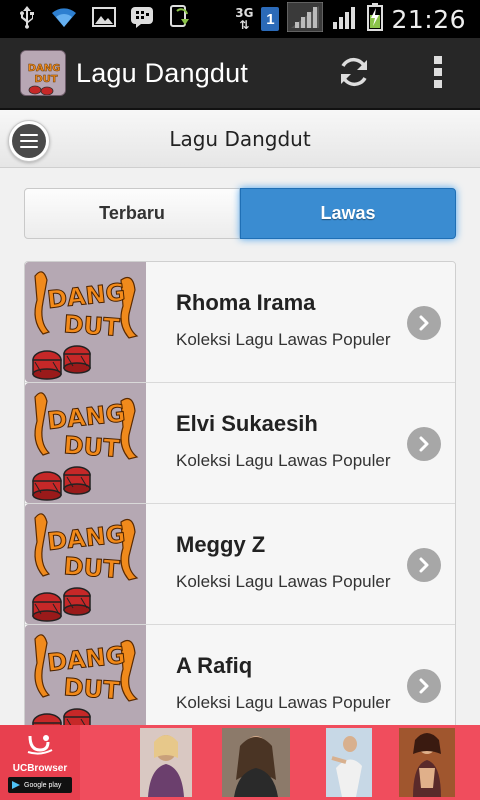  I want to click on network-type-indicator: 3G ⇅, so click(244, 19).